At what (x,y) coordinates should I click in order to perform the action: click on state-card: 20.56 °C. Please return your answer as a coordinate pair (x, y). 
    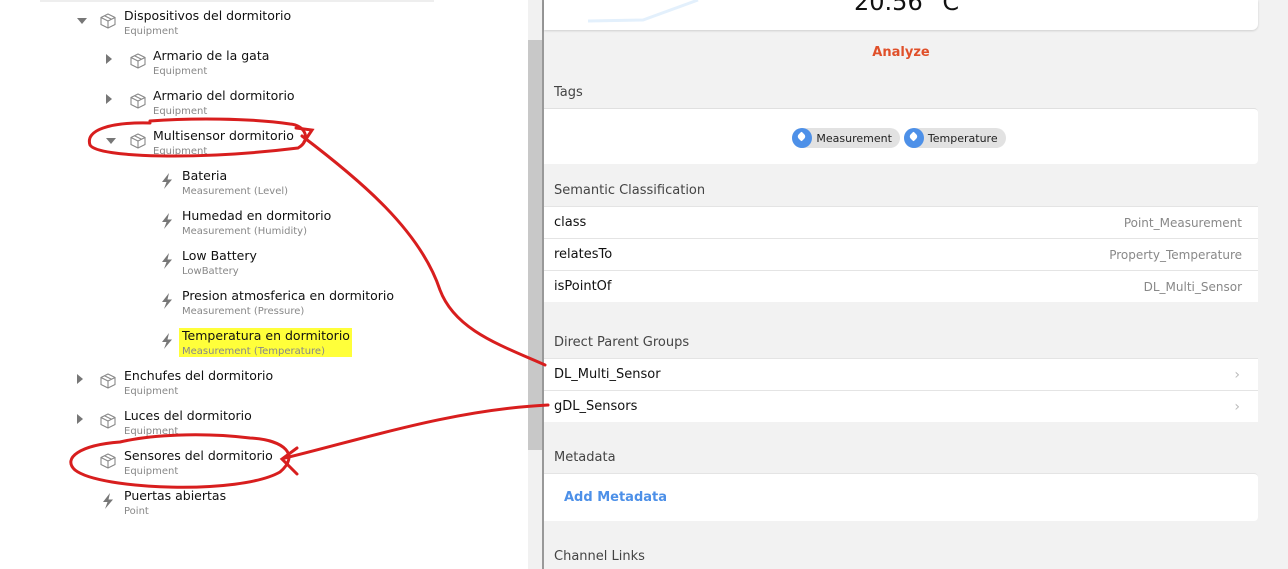
    Looking at the image, I should click on (901, 15).